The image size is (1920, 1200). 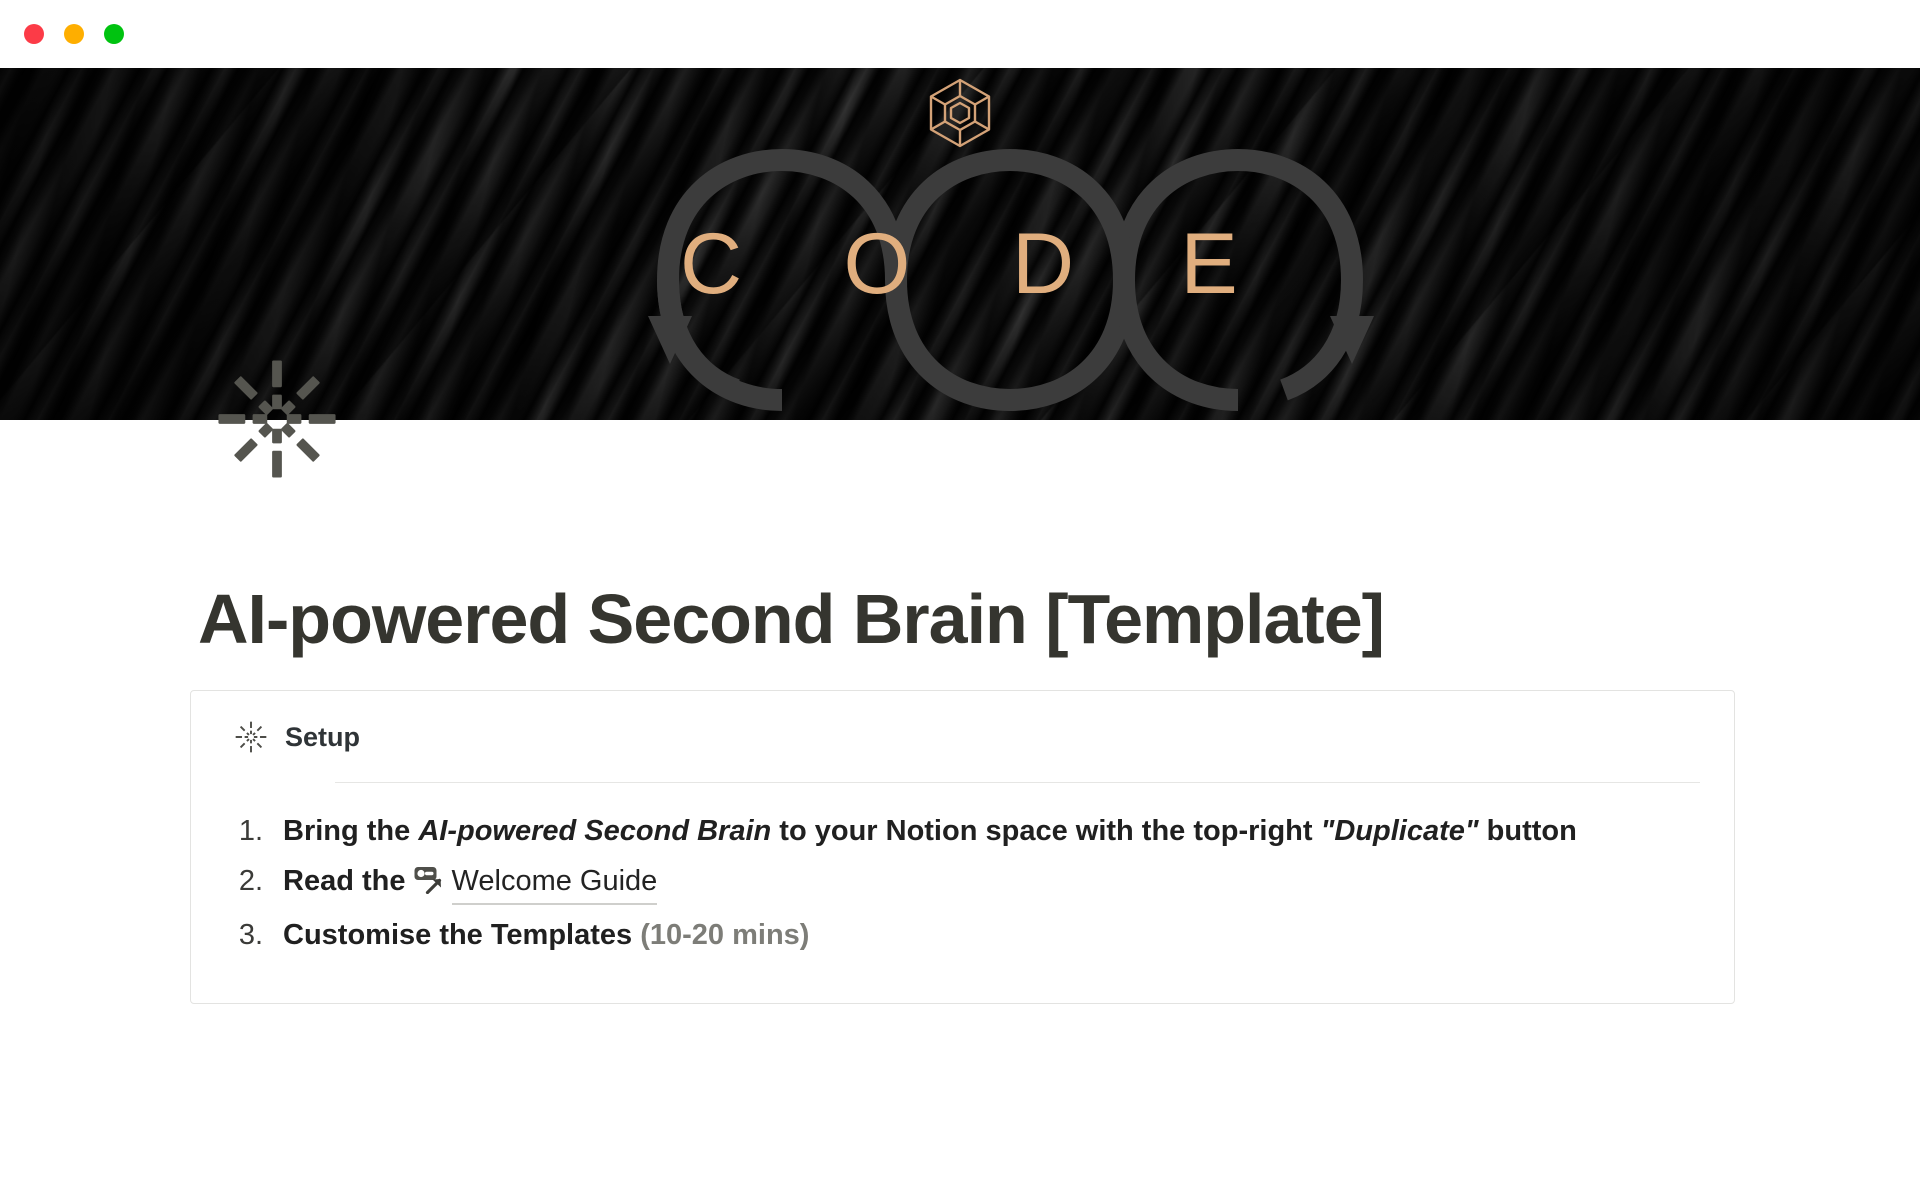 I want to click on step1-part5: button, so click(x=1527, y=831).